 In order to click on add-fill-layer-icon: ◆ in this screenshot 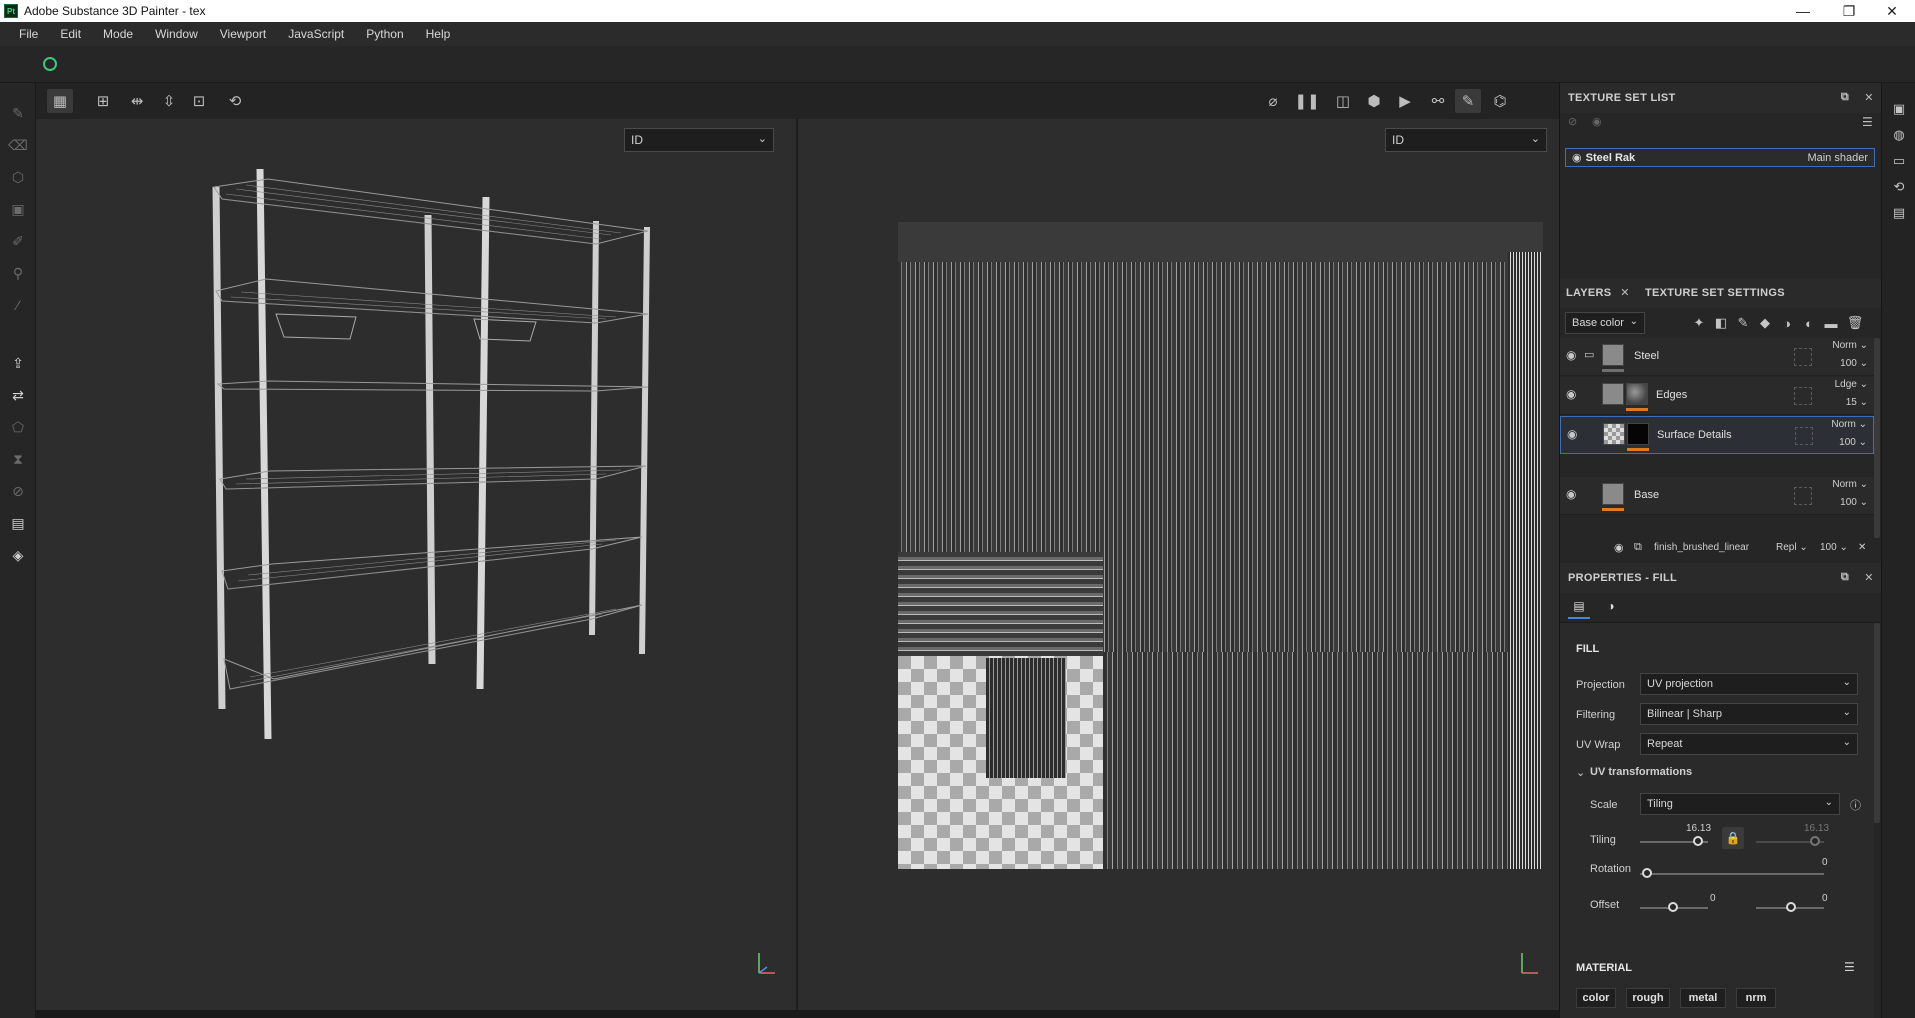, I will do `click(1765, 323)`.